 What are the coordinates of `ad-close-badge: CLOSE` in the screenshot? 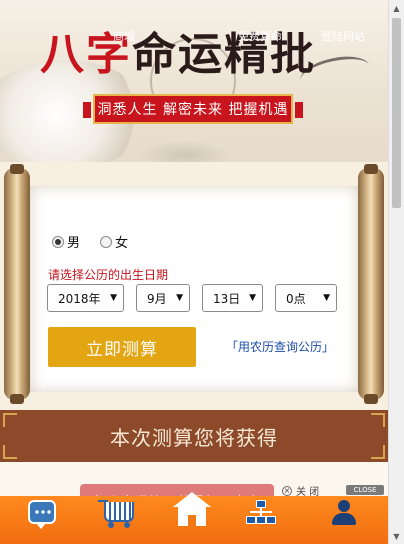 It's located at (365, 490).